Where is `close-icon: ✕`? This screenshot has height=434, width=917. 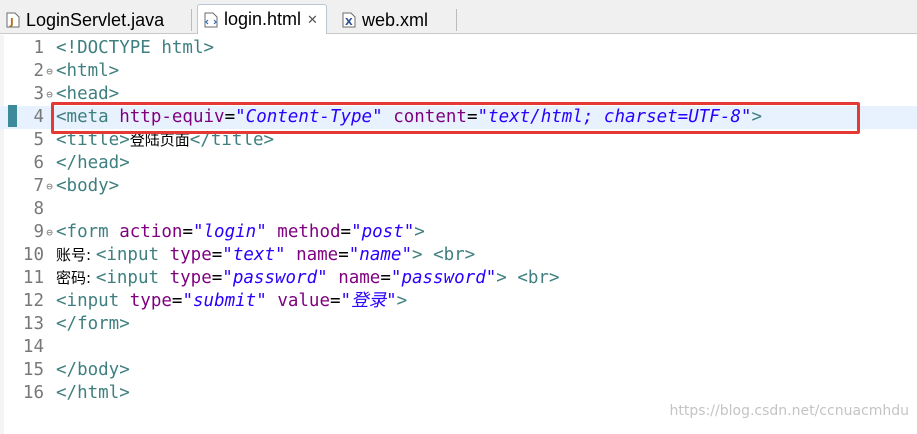
close-icon: ✕ is located at coordinates (312, 20).